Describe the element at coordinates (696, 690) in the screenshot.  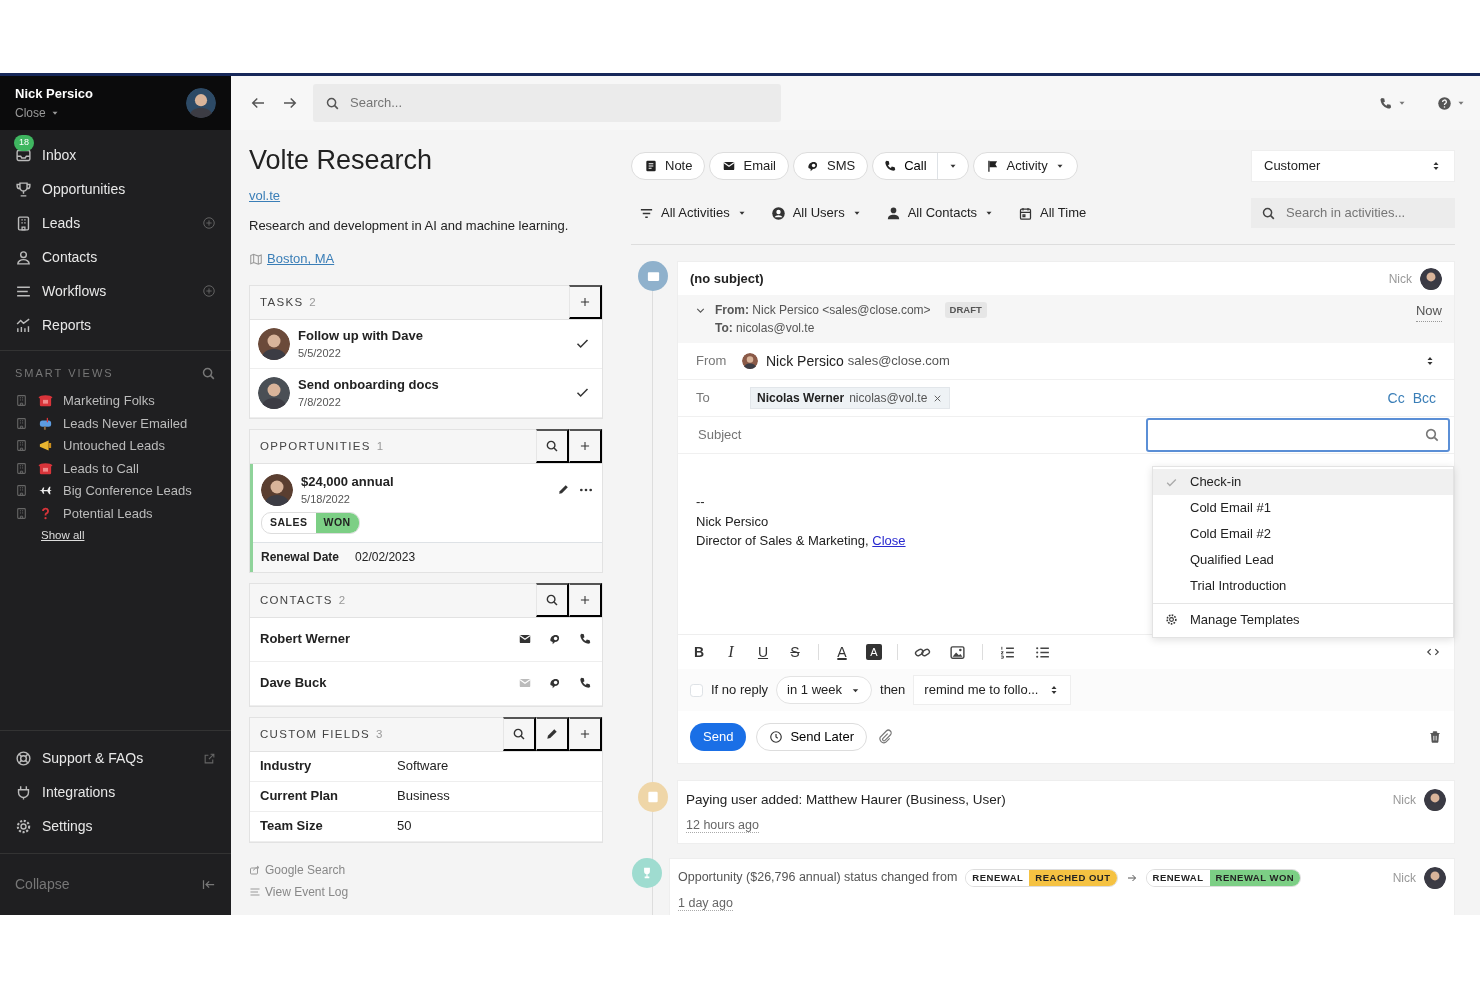
I see `followup-checkbox` at that location.